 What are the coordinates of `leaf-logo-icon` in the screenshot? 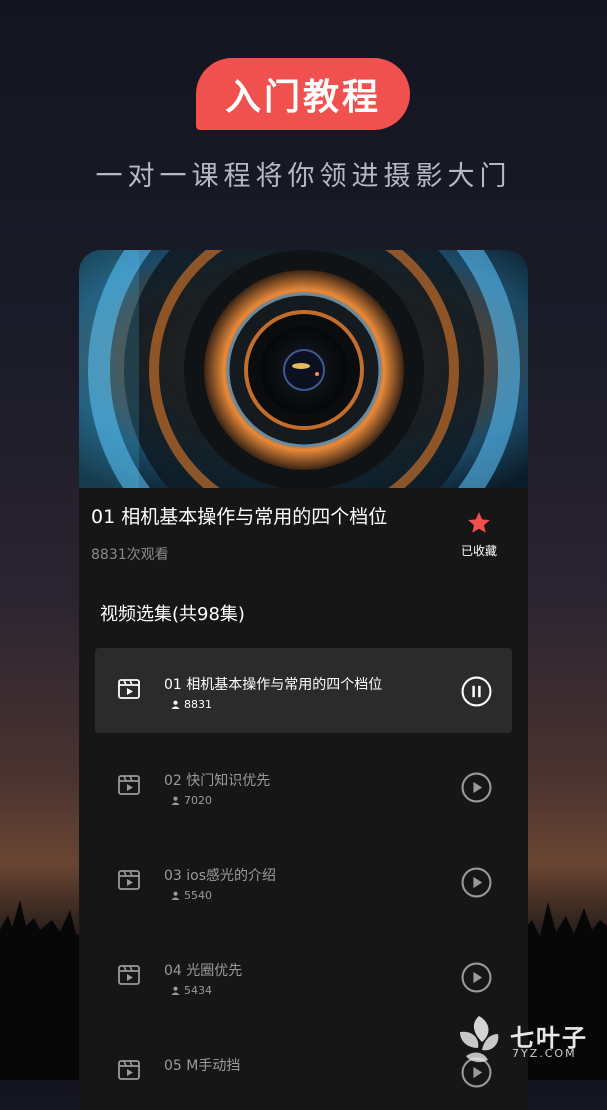 It's located at (479, 1039).